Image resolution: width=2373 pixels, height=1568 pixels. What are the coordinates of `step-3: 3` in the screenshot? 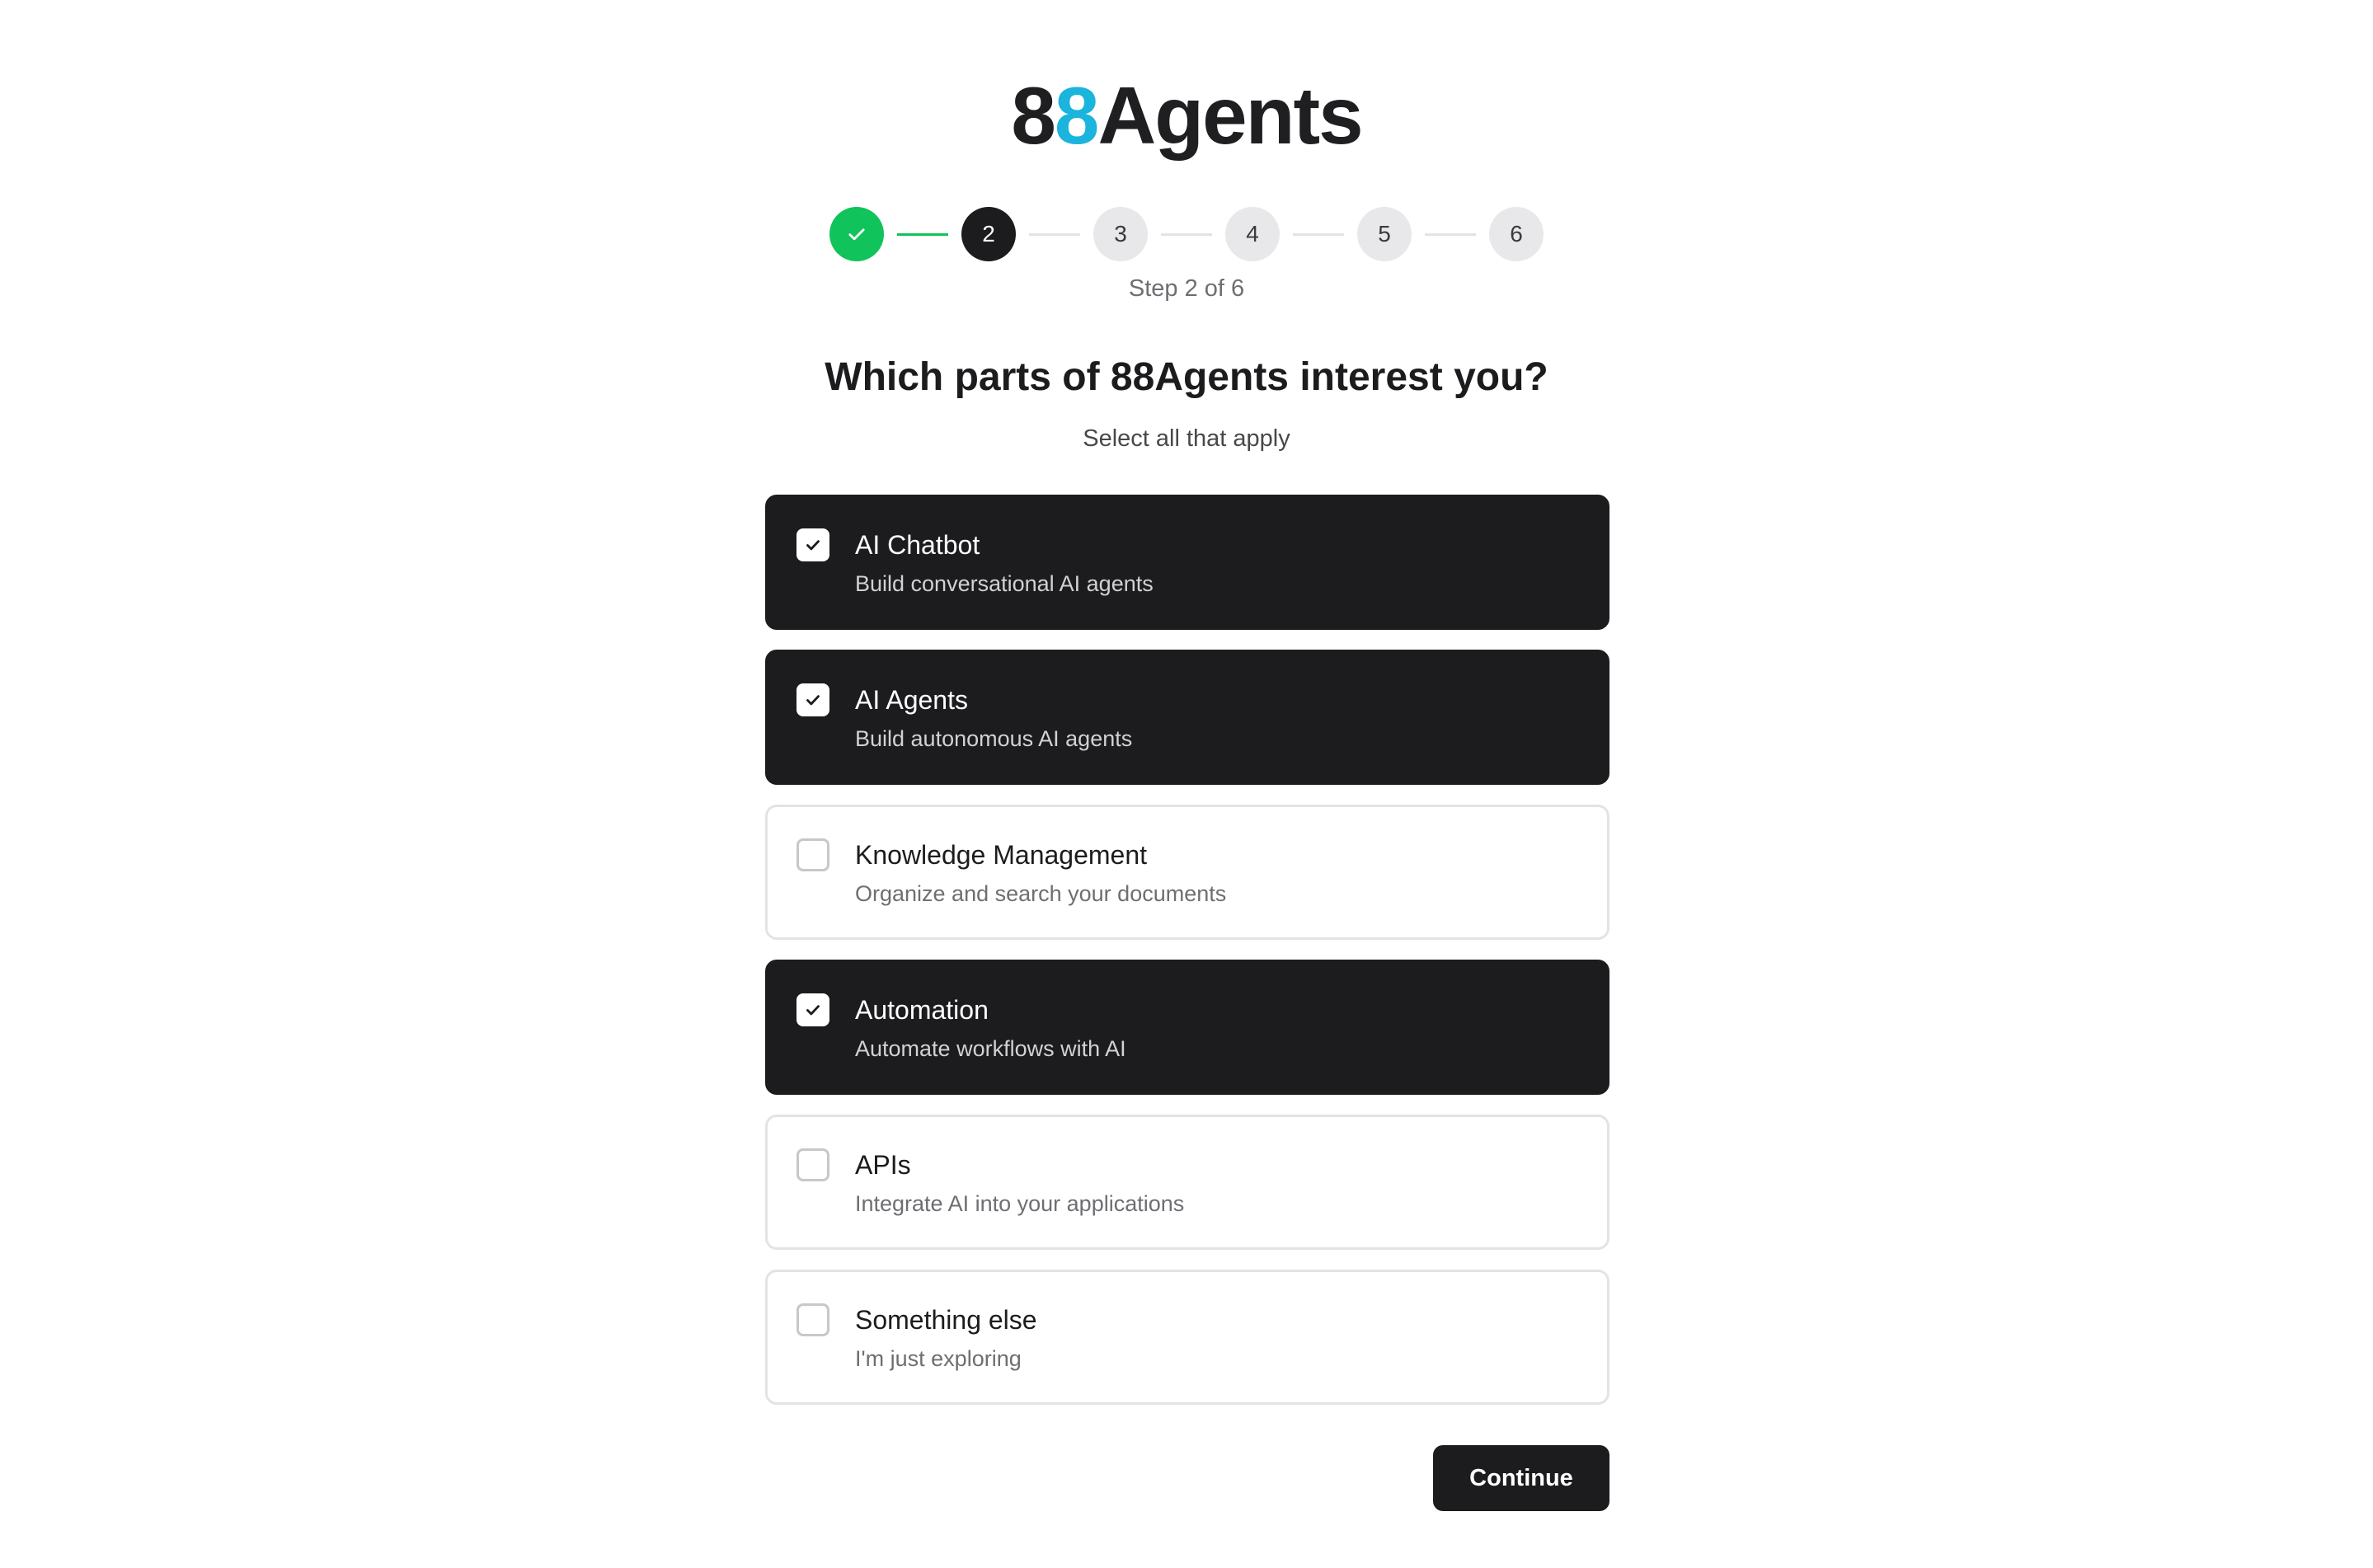 It's located at (1120, 234).